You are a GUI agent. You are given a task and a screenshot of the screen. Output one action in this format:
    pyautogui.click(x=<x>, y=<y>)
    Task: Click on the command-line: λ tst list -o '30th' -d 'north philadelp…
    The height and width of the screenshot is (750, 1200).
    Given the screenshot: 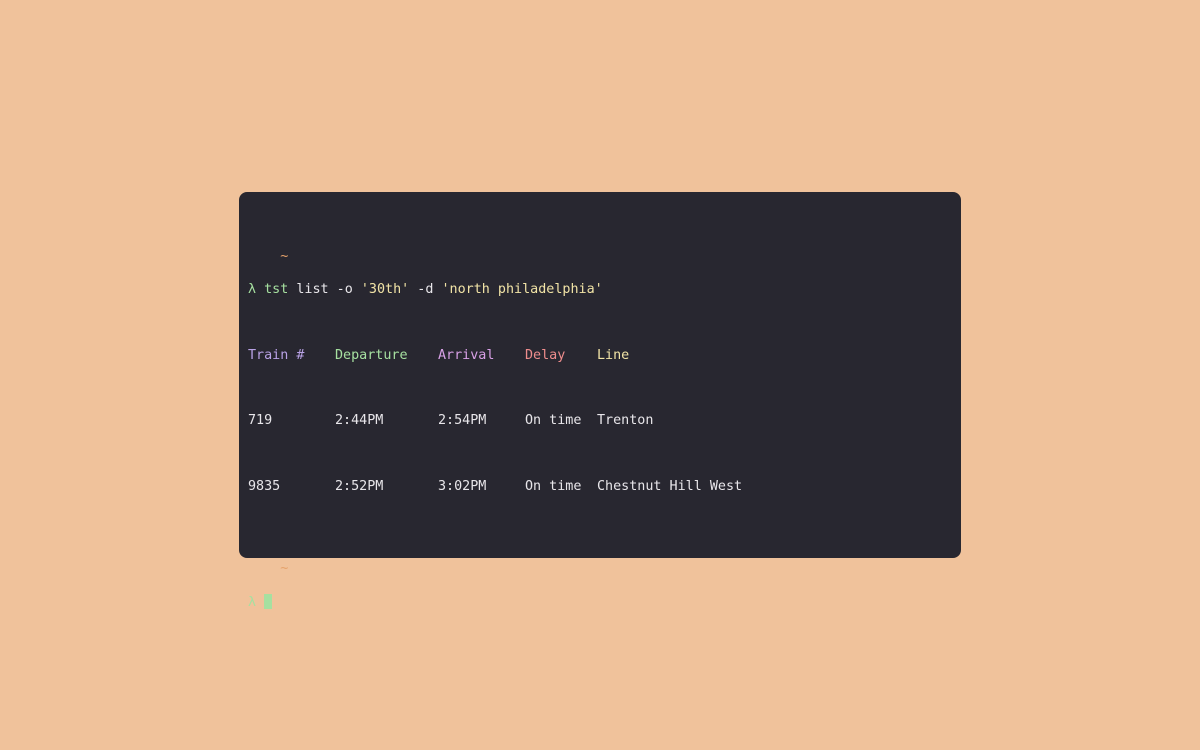 What is the action you would take?
    pyautogui.click(x=600, y=290)
    